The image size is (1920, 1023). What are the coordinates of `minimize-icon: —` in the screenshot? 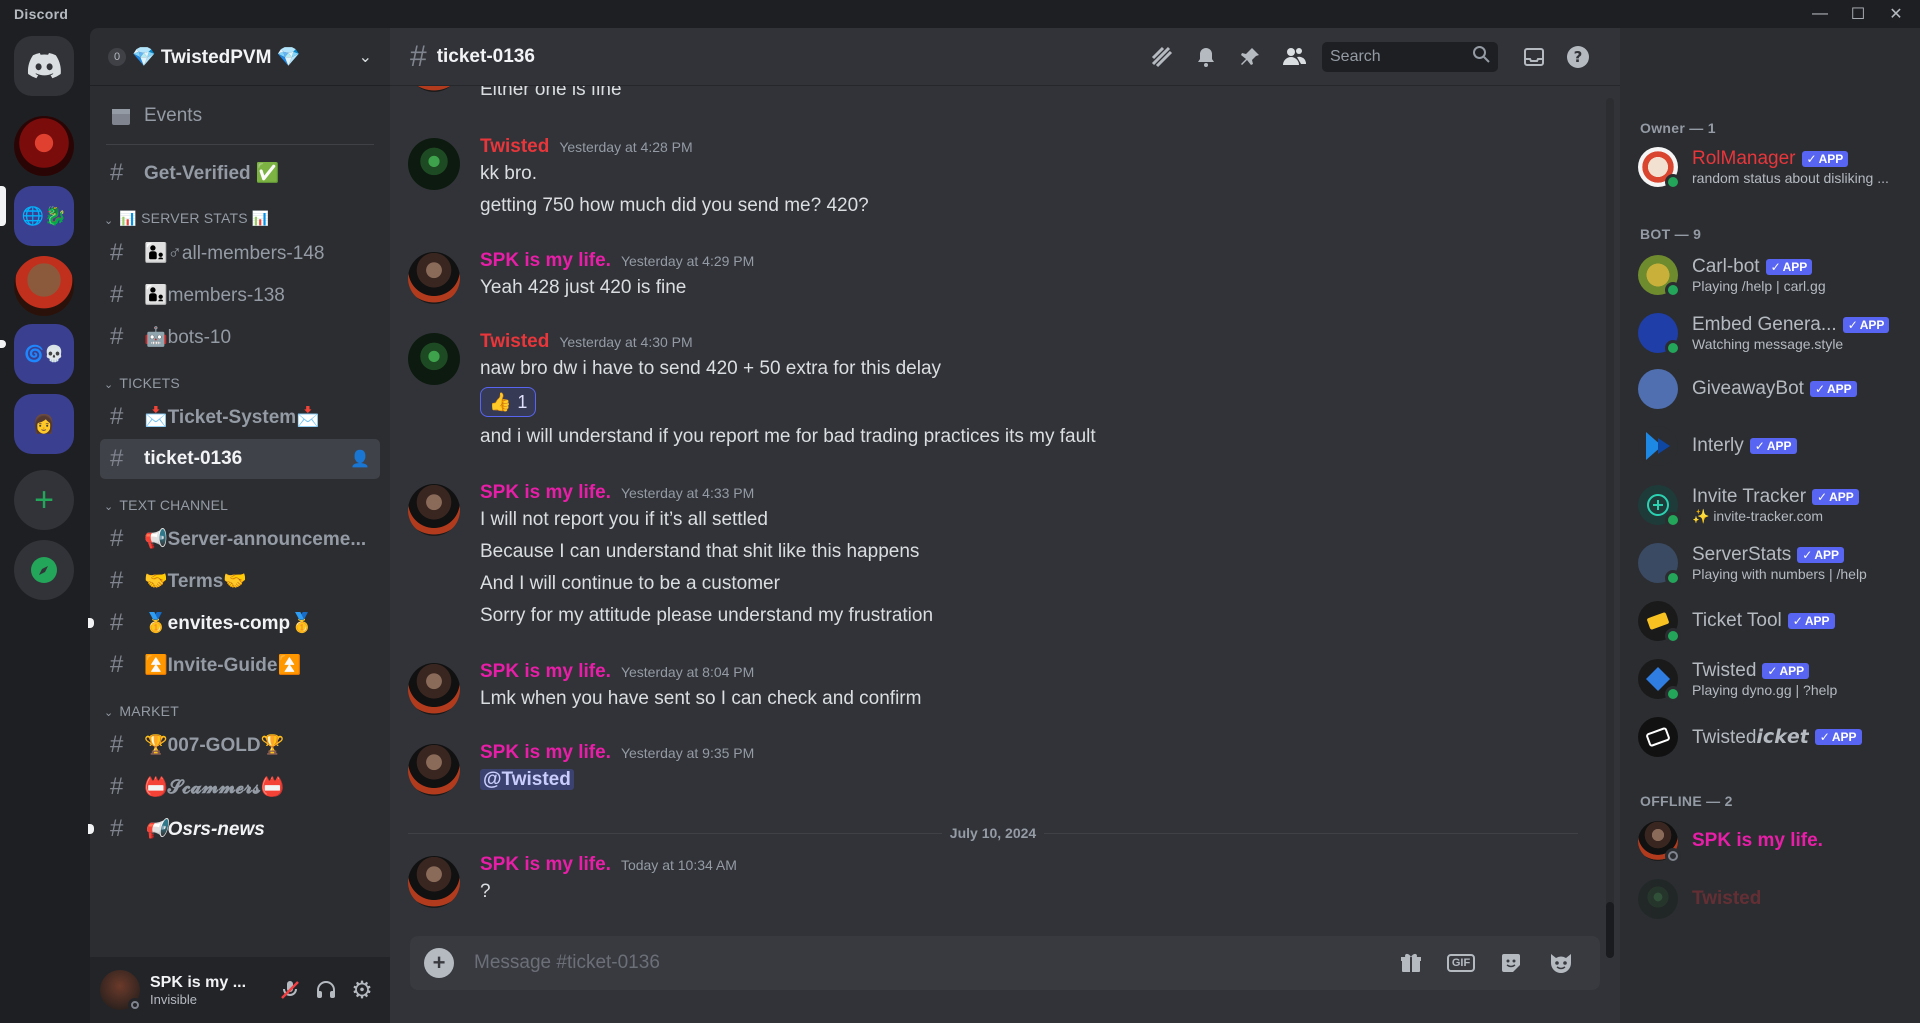 It's located at (1820, 14).